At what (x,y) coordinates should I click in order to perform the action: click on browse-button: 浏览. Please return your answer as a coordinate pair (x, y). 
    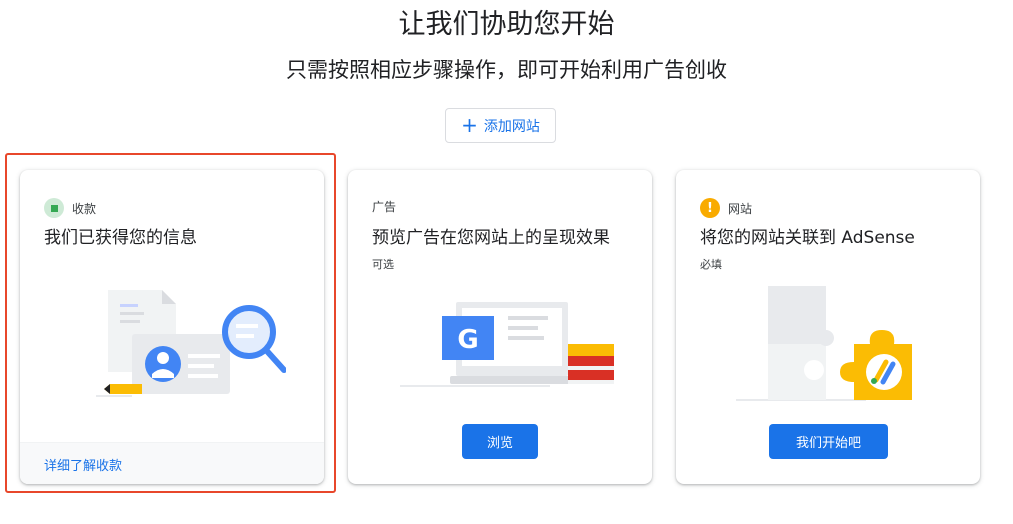
    Looking at the image, I should click on (500, 441).